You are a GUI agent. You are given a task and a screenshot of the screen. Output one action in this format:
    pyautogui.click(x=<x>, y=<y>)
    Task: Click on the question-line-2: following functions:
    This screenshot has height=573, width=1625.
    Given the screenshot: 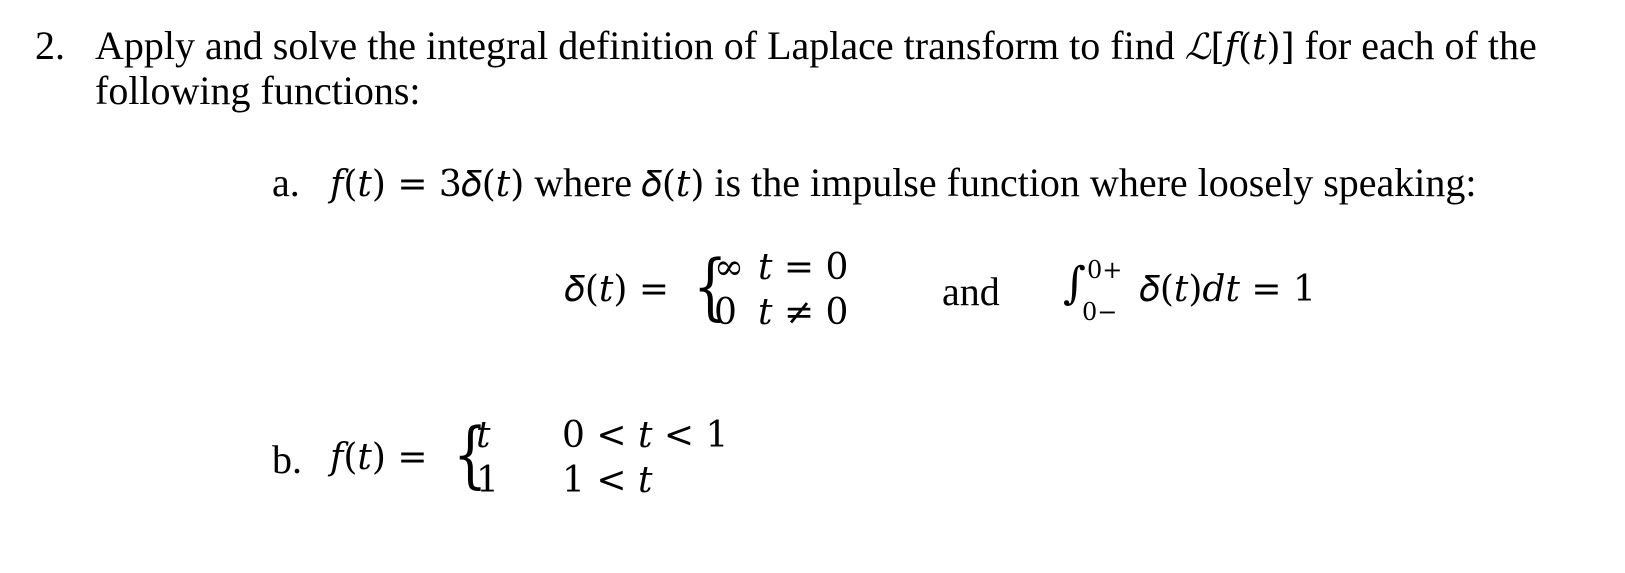 What is the action you would take?
    pyautogui.click(x=258, y=90)
    